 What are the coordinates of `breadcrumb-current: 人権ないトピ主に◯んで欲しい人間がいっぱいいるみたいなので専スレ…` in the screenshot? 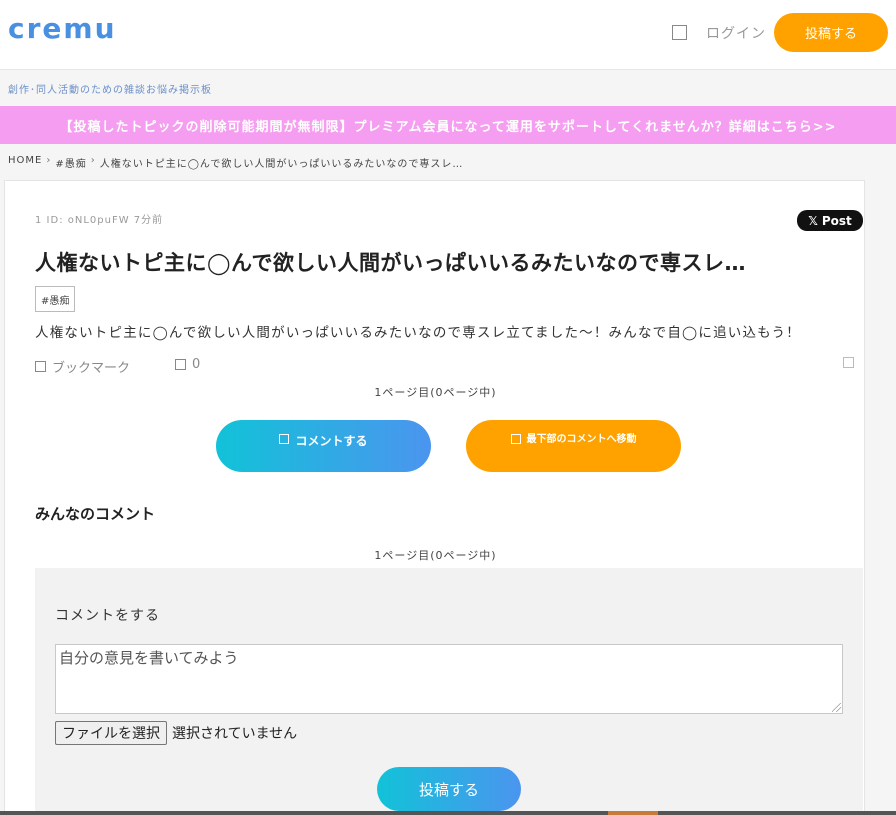 It's located at (281, 164).